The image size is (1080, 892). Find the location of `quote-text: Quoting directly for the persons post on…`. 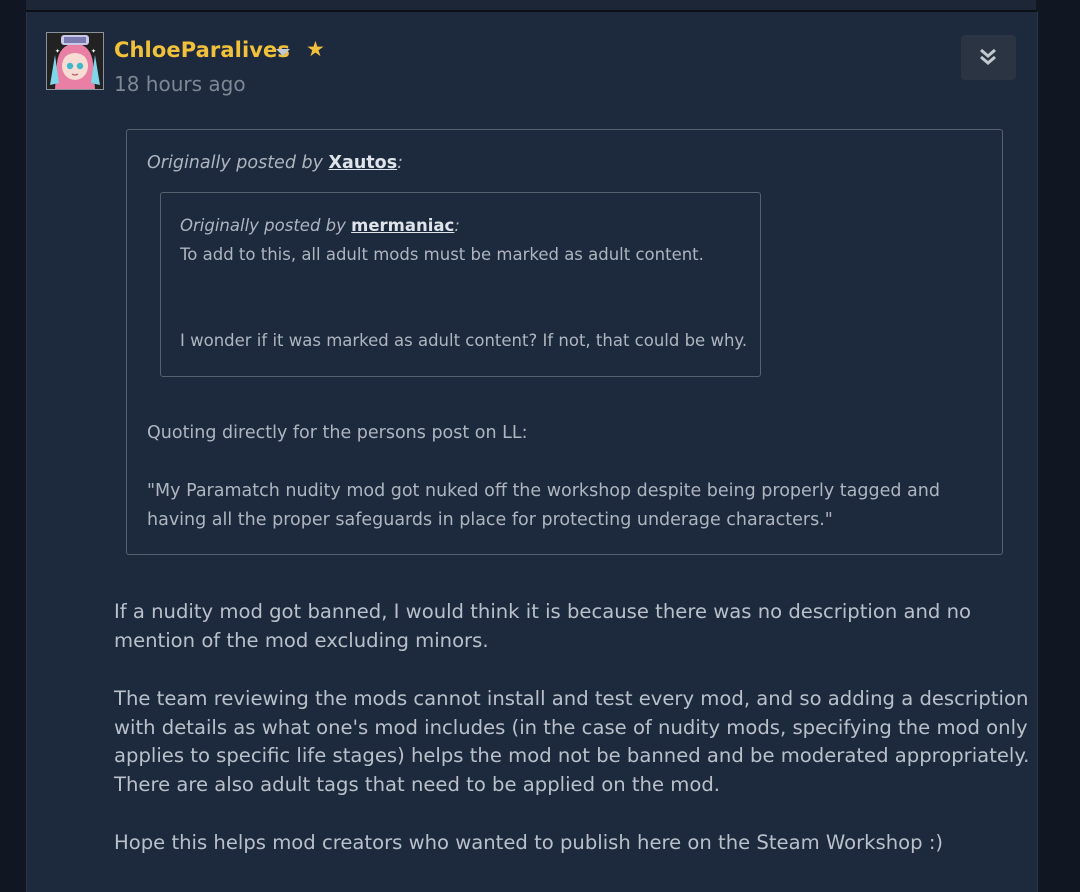

quote-text: Quoting directly for the persons post on… is located at coordinates (337, 433).